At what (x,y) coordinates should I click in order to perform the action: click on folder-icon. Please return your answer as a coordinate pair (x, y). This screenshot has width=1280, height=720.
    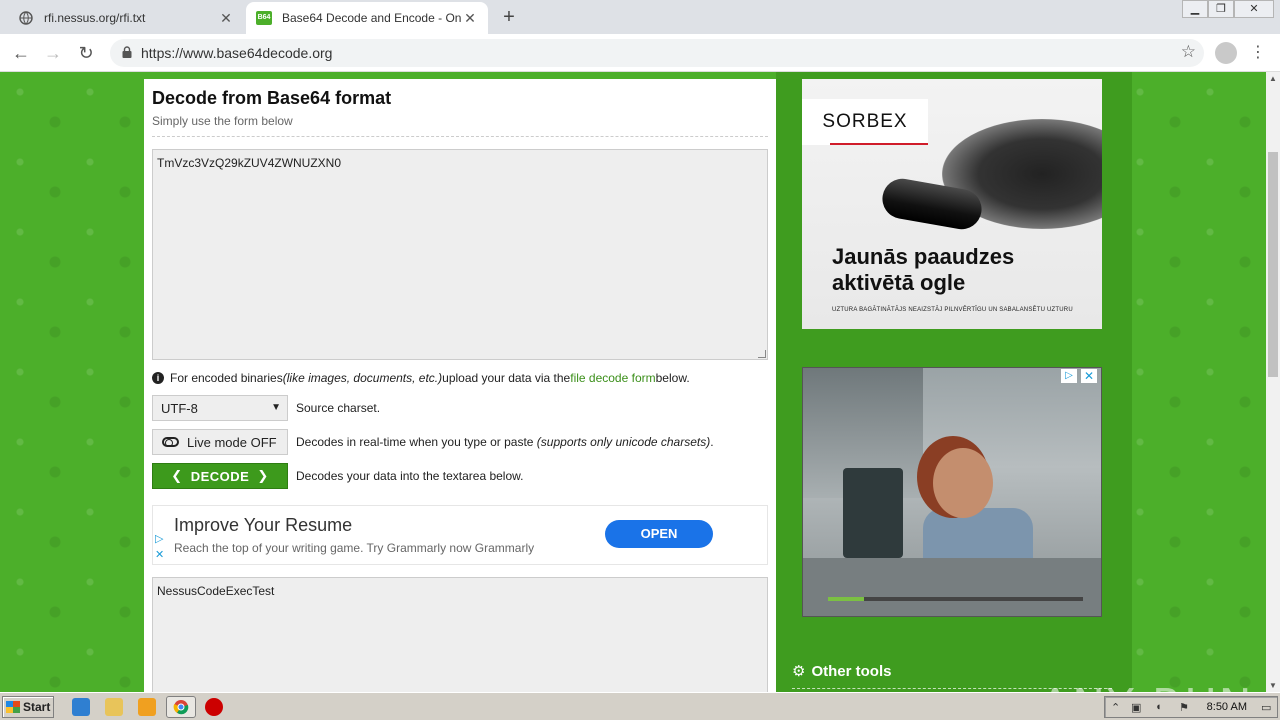
    Looking at the image, I should click on (114, 707).